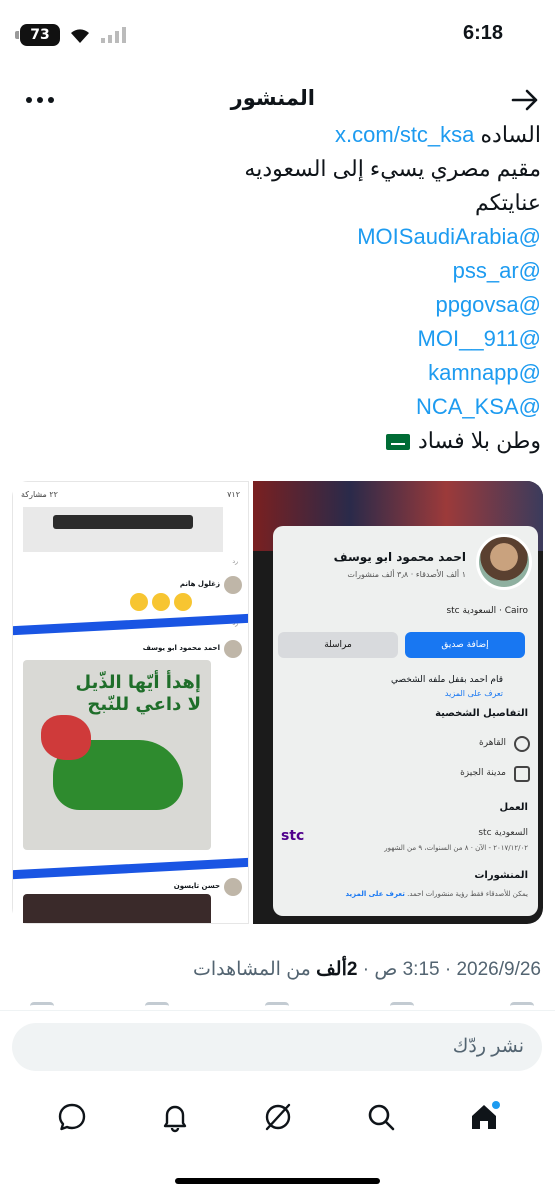 The image size is (555, 1200). I want to click on wifi-icon, so click(80, 36).